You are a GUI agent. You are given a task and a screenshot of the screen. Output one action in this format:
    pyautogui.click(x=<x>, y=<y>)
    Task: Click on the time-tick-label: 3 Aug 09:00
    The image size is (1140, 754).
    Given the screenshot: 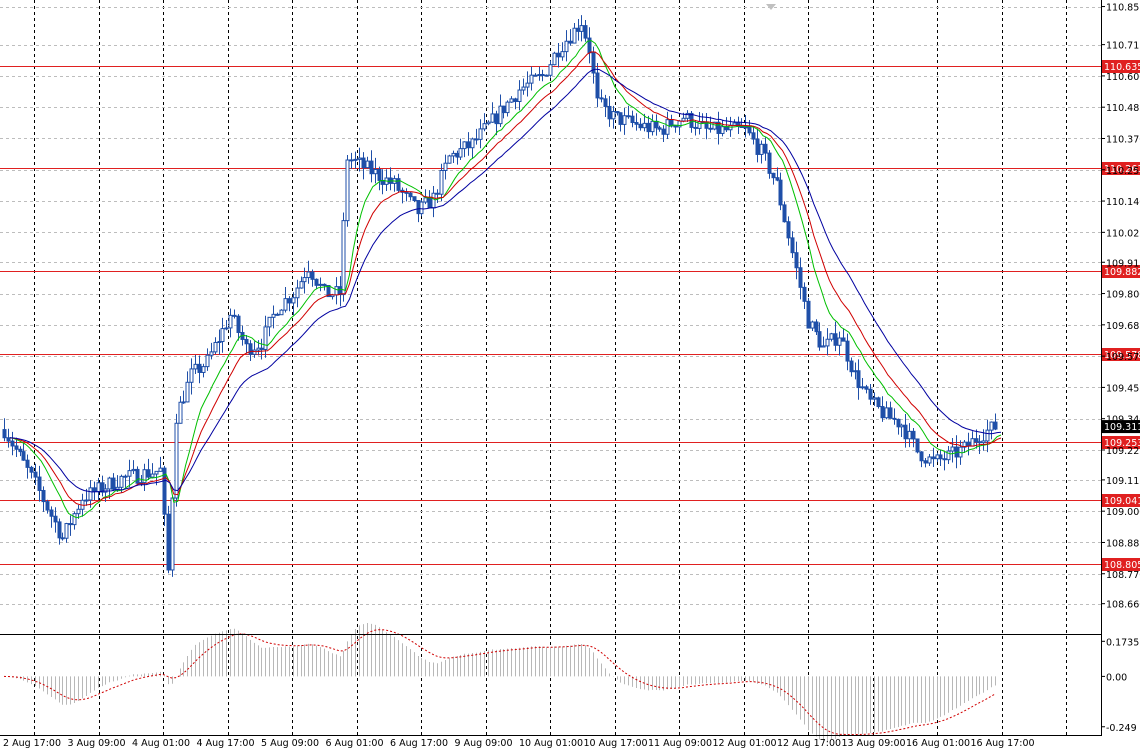 What is the action you would take?
    pyautogui.click(x=97, y=743)
    